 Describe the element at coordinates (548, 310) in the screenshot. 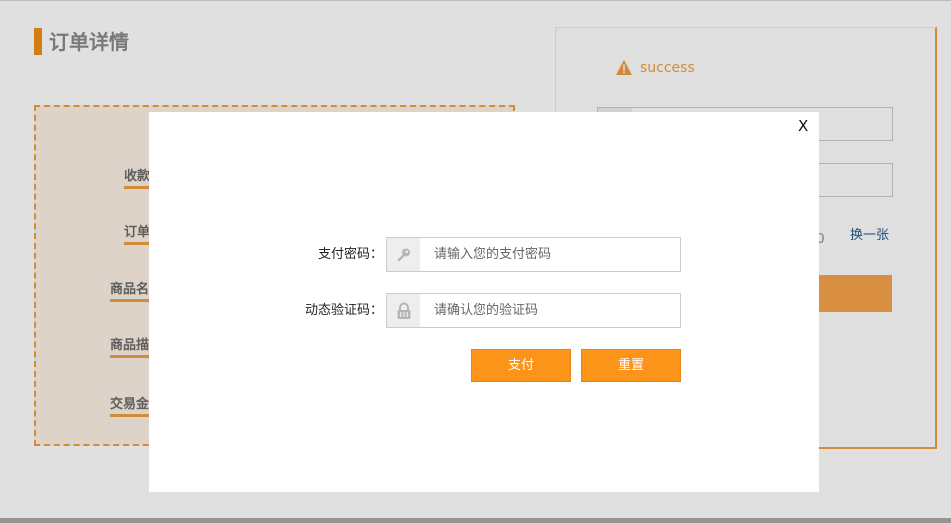

I see `verify-code-input` at that location.